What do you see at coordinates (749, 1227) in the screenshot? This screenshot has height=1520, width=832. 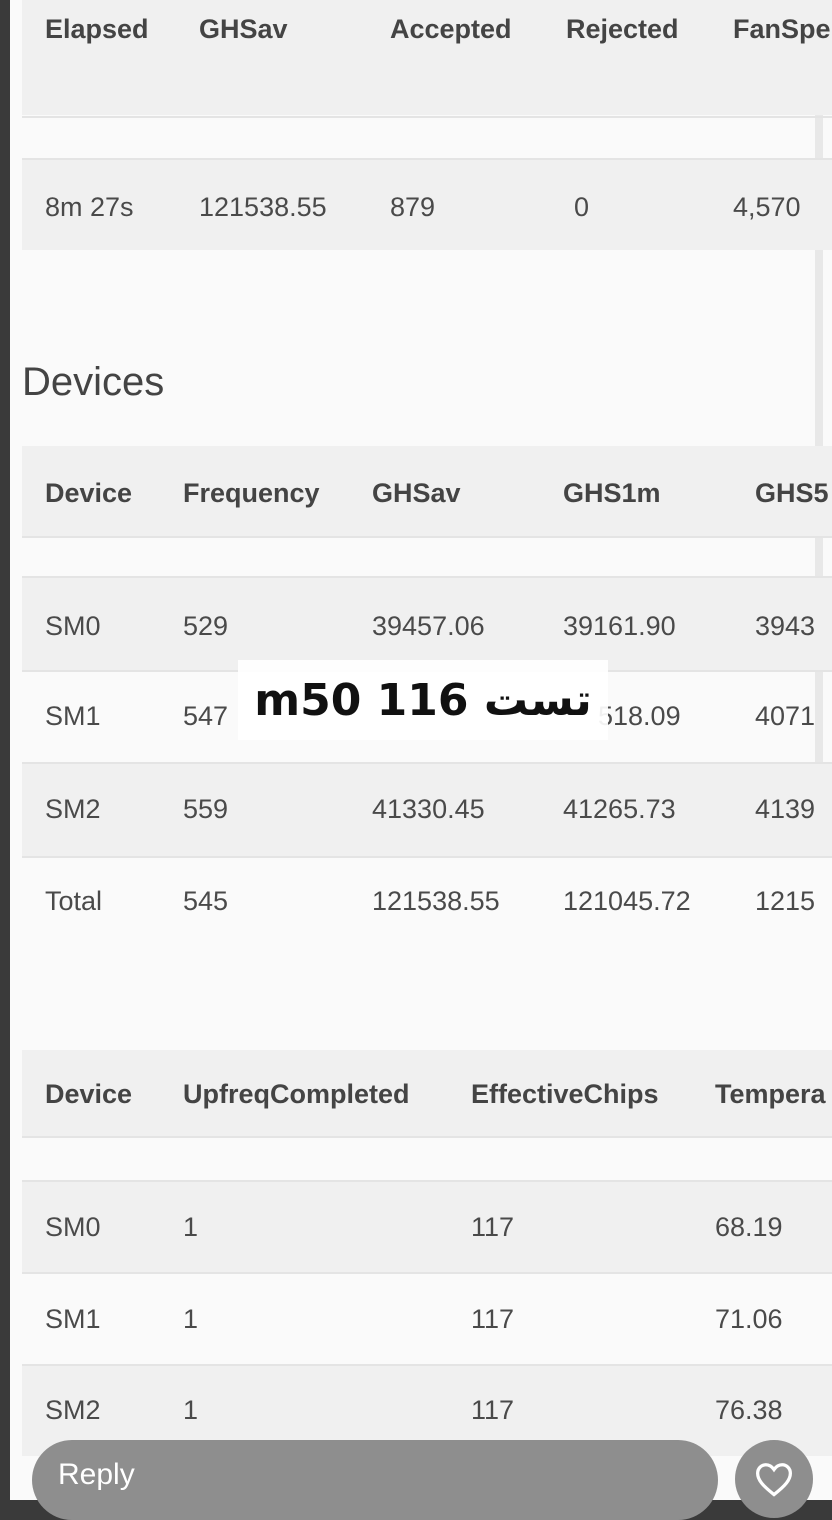 I see `cell-temperature: 68.19` at bounding box center [749, 1227].